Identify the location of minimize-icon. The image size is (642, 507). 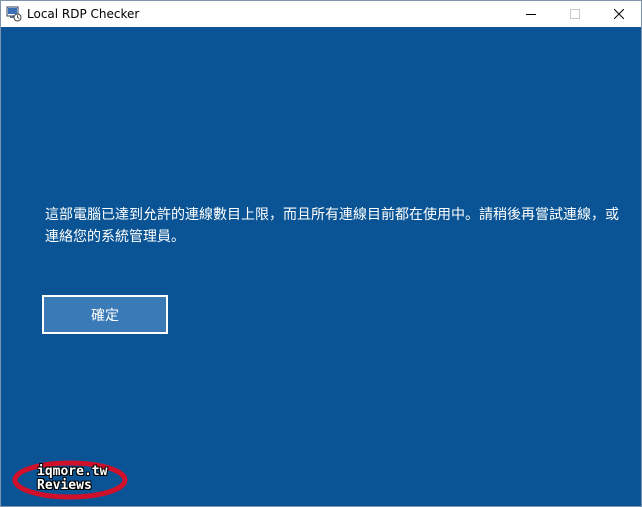
(531, 14).